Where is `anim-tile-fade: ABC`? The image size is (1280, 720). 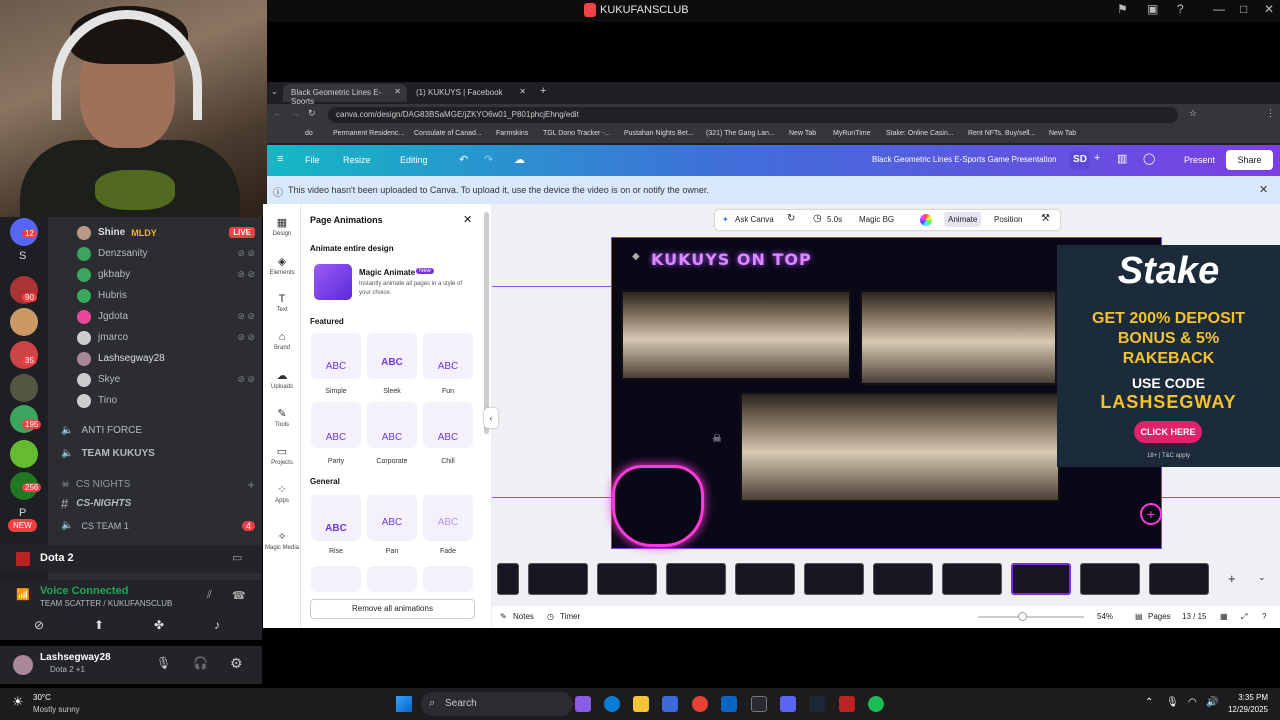
anim-tile-fade: ABC is located at coordinates (448, 518).